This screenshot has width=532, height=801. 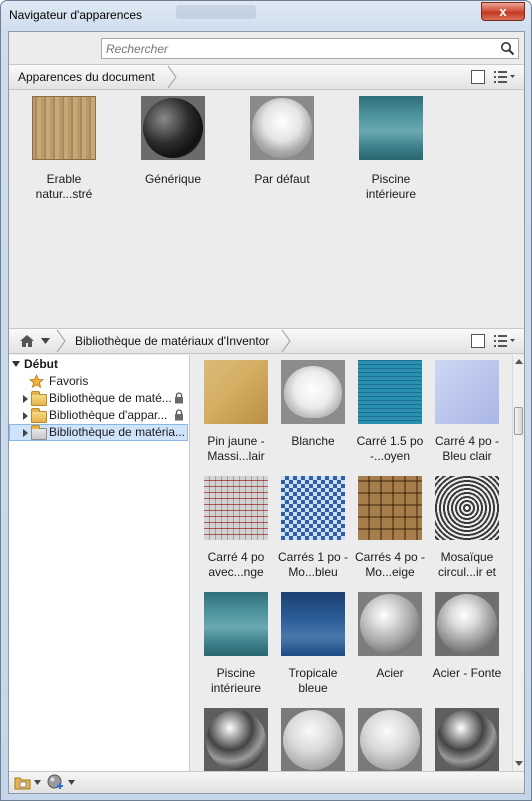 I want to click on search-box, so click(x=310, y=48).